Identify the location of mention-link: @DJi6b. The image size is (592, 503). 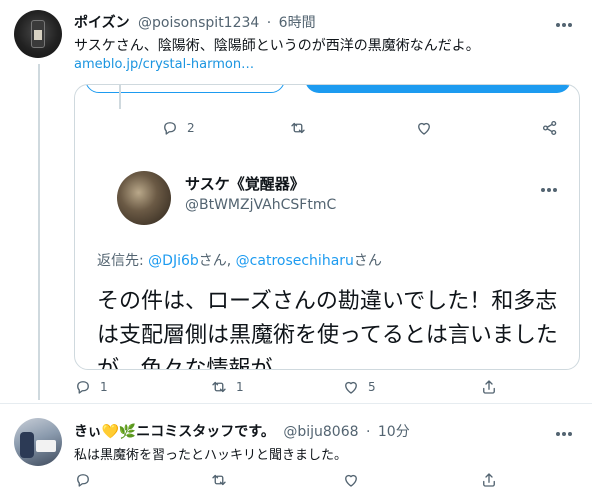
(173, 261).